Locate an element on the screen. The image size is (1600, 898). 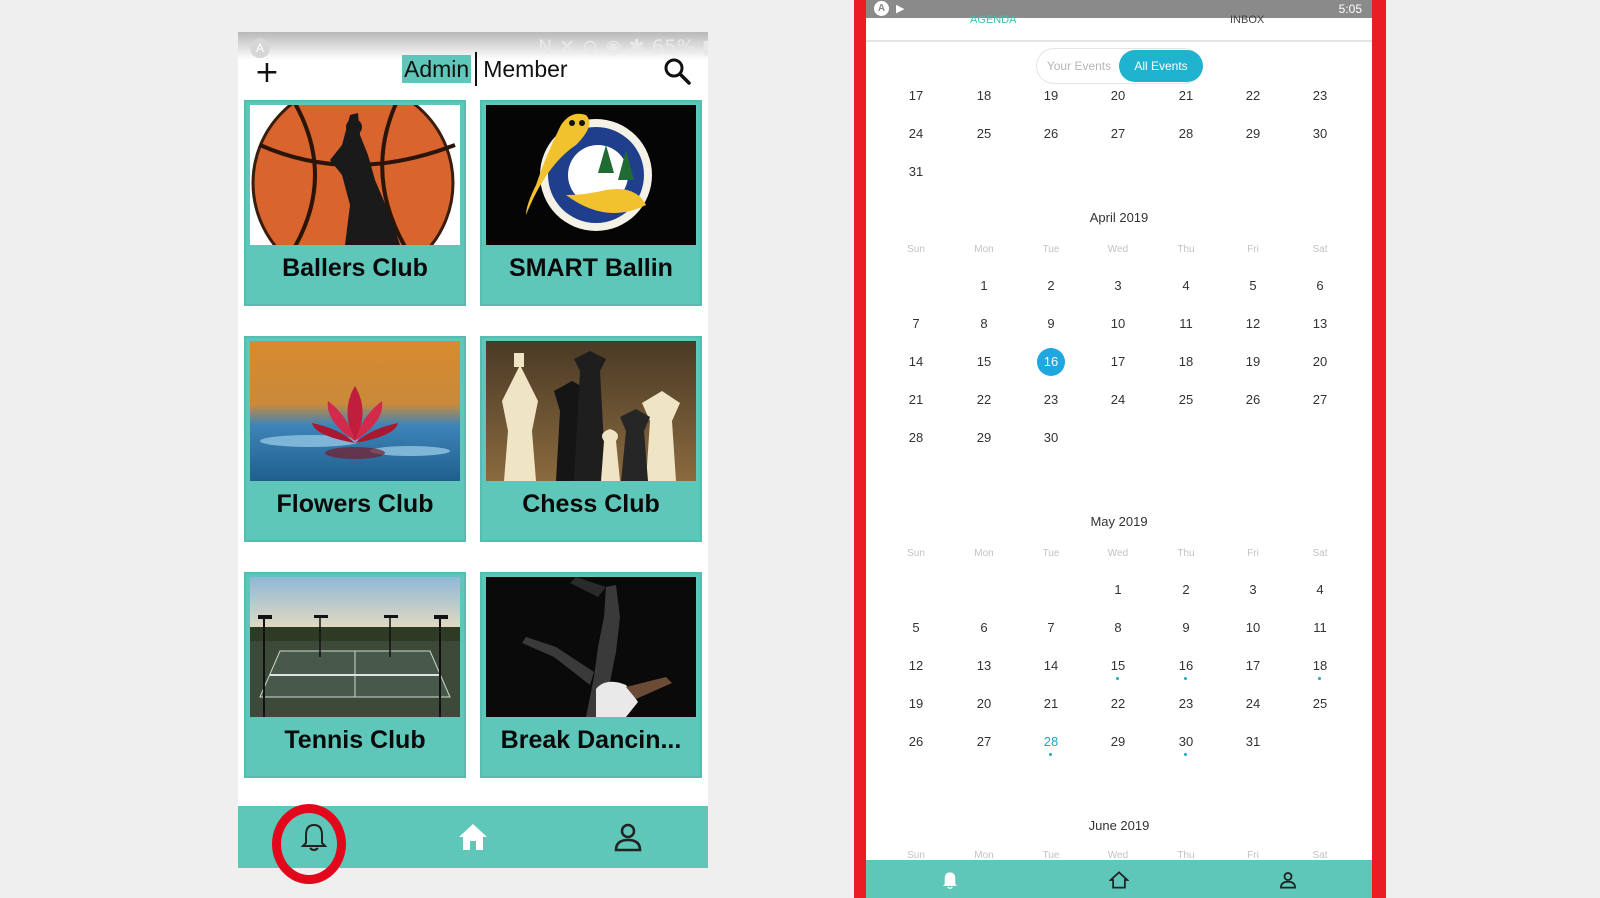
month-title-april: April 2019 is located at coordinates (1119, 217).